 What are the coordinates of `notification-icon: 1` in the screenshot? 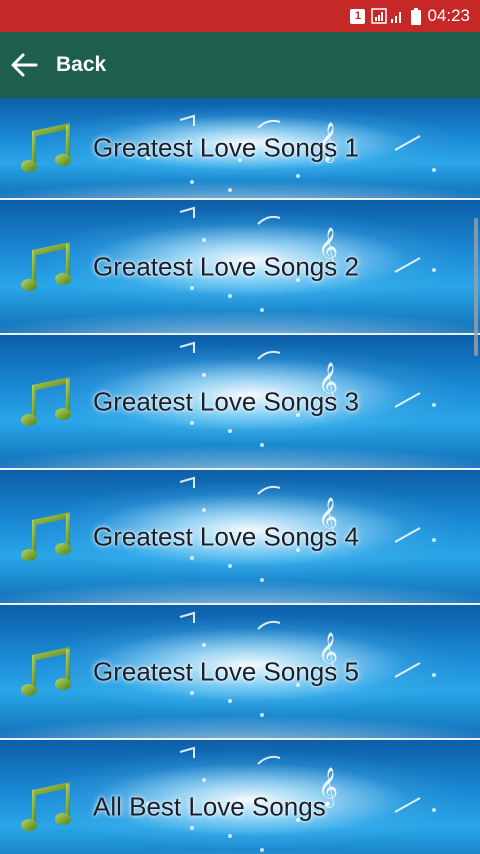 It's located at (358, 16).